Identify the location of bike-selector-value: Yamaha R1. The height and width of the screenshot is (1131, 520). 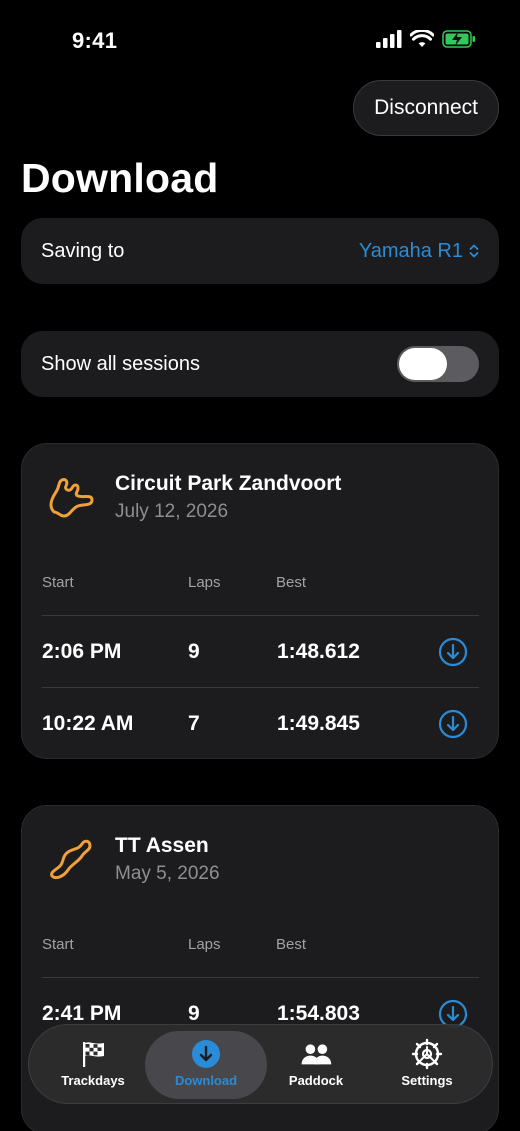
(410, 250).